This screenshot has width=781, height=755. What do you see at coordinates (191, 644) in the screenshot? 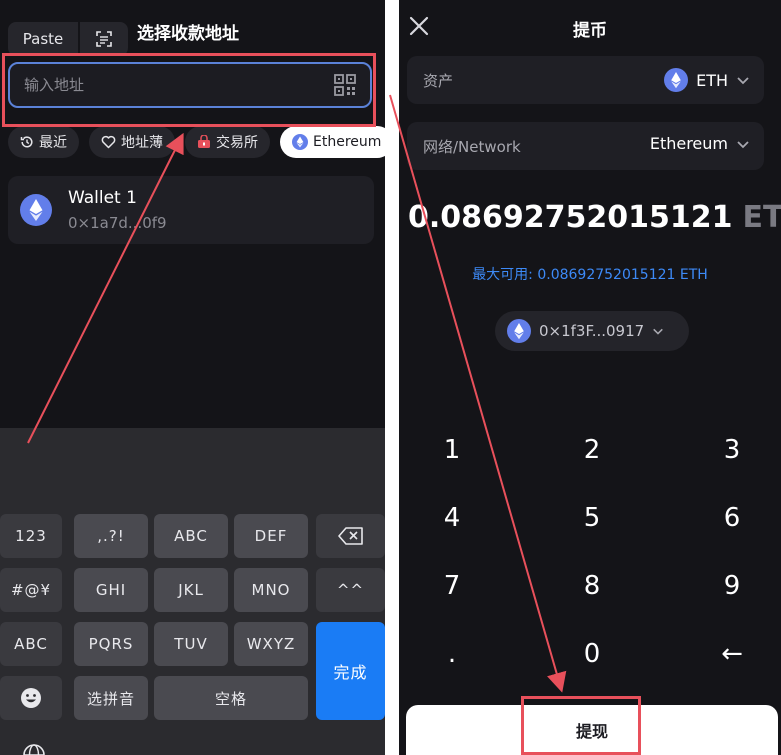
I see `key-tuv: TUV` at bounding box center [191, 644].